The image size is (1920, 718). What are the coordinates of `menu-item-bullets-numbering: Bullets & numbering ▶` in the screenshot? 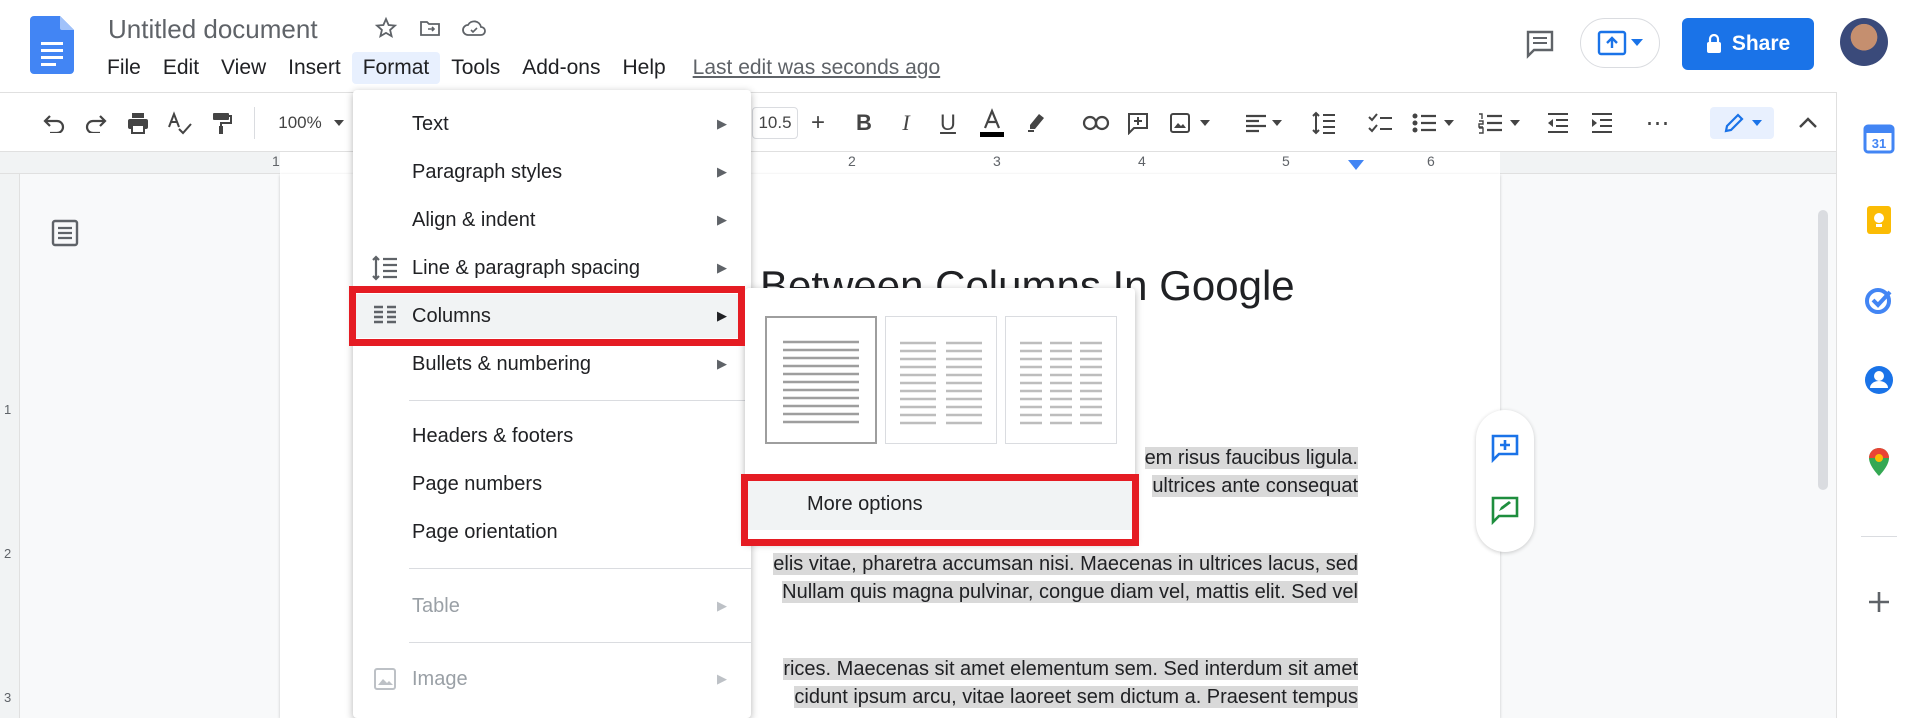 It's located at (552, 364).